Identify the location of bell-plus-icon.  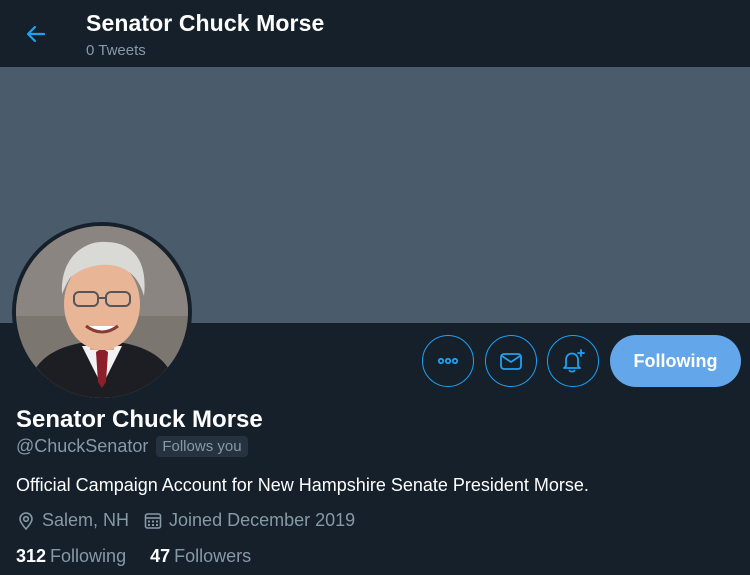
(574, 361).